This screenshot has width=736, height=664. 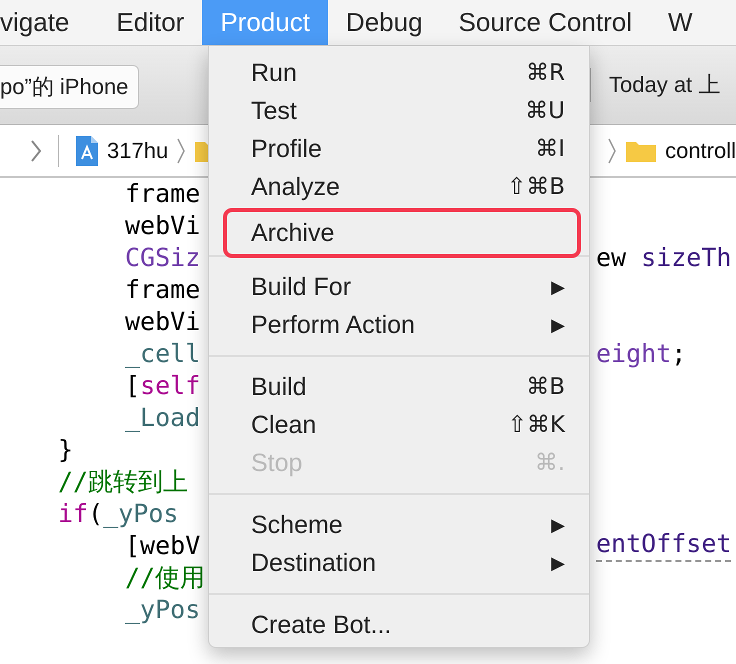 I want to click on menu-item: Destination ▶, so click(x=399, y=563).